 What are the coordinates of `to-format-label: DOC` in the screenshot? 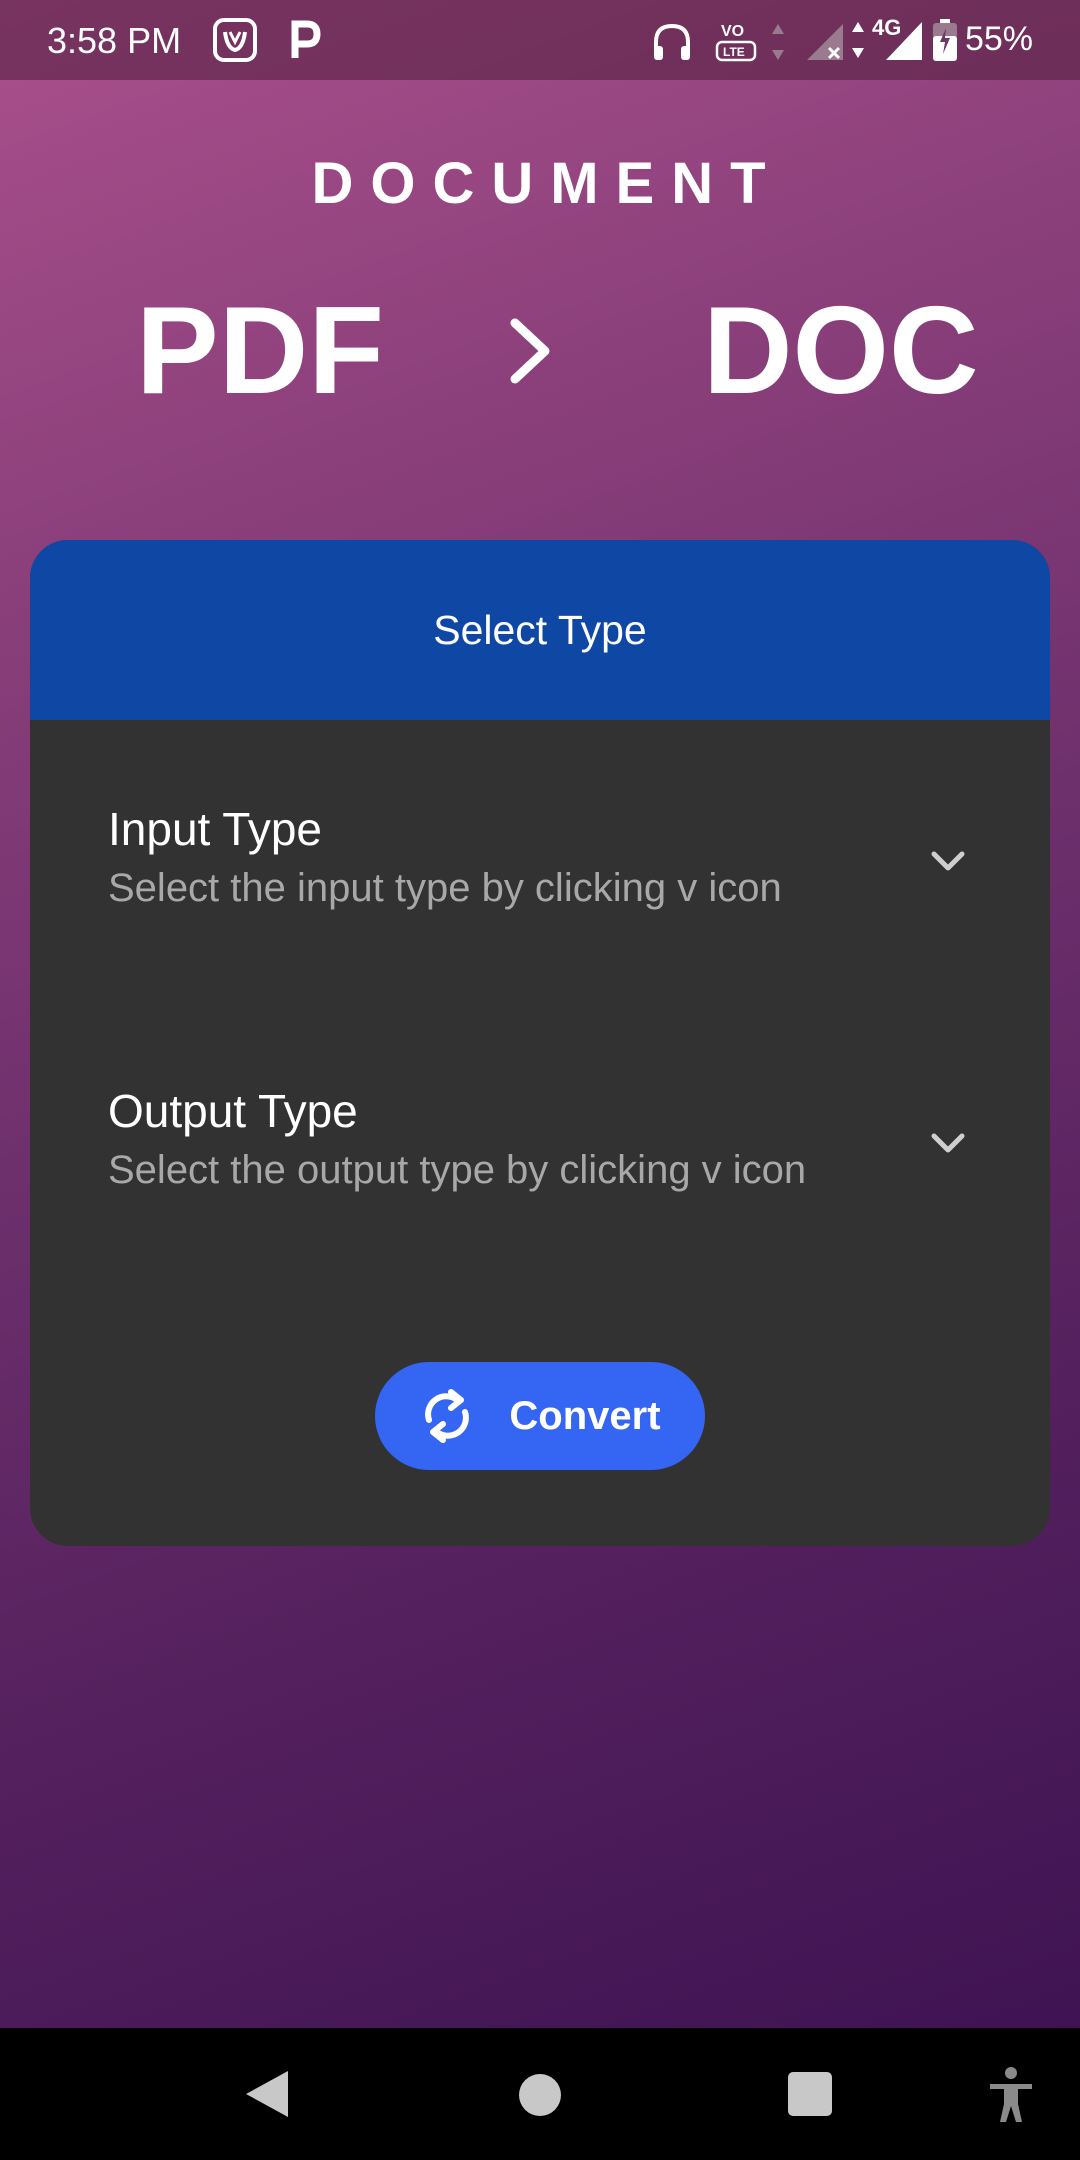 It's located at (841, 351).